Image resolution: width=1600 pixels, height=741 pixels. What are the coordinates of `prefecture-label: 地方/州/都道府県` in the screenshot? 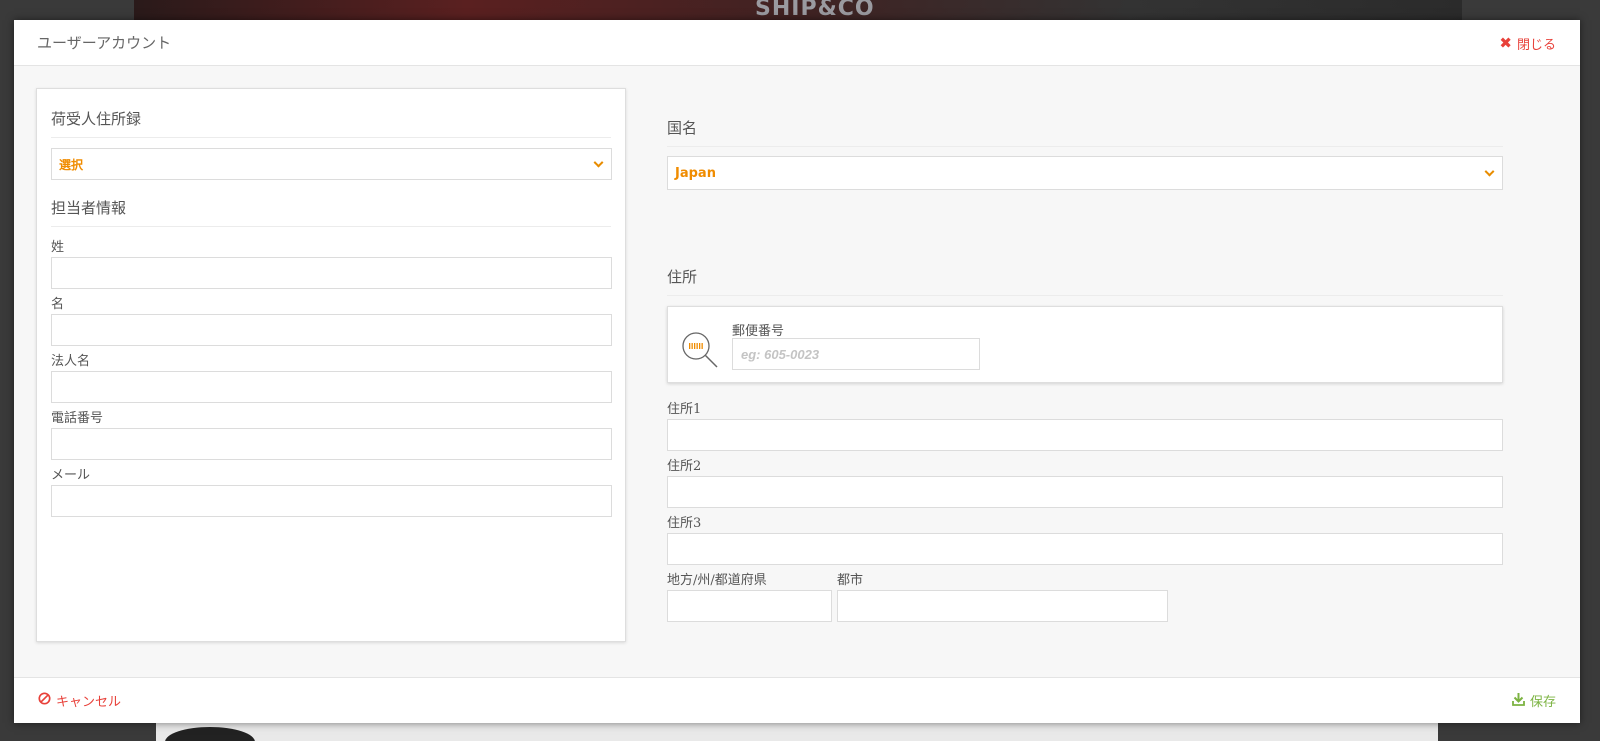 It's located at (717, 580).